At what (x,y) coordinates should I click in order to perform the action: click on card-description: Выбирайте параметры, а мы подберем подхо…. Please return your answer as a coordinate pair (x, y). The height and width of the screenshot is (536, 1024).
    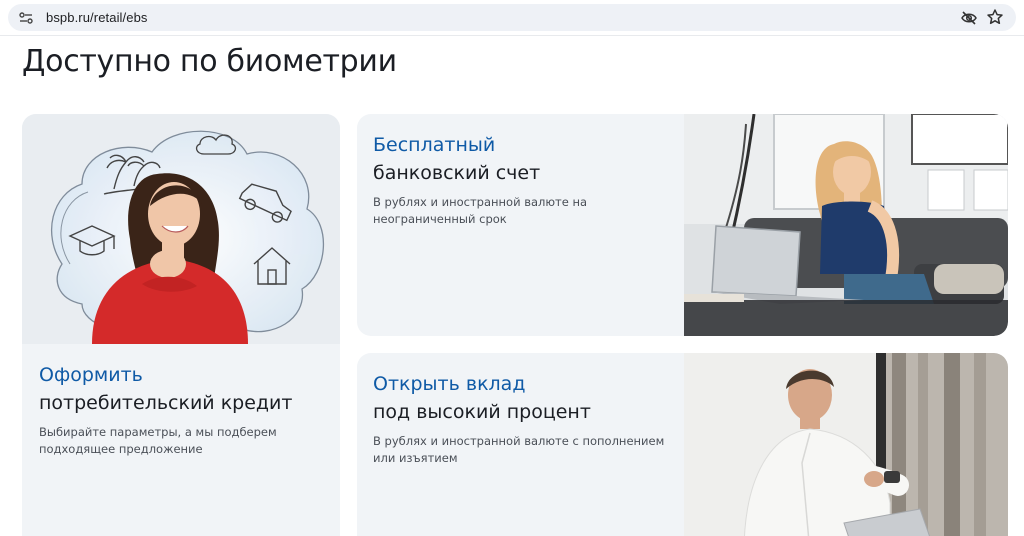
    Looking at the image, I should click on (158, 440).